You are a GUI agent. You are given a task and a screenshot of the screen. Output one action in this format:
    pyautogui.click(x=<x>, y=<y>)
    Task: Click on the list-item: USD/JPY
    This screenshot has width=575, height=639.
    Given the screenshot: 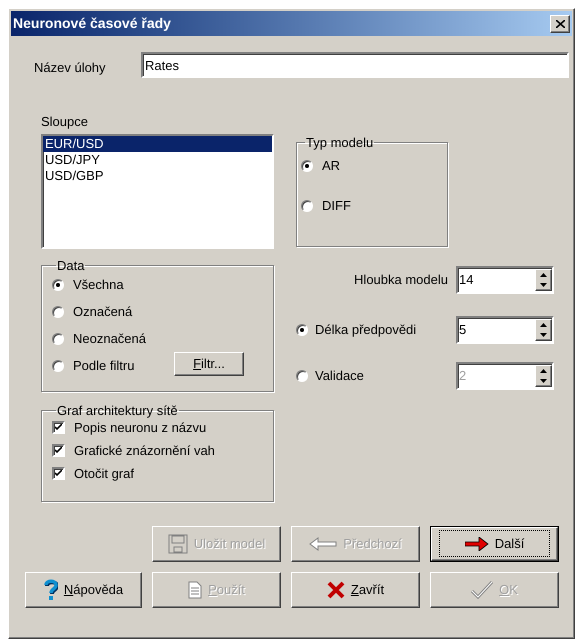 What is the action you would take?
    pyautogui.click(x=157, y=160)
    